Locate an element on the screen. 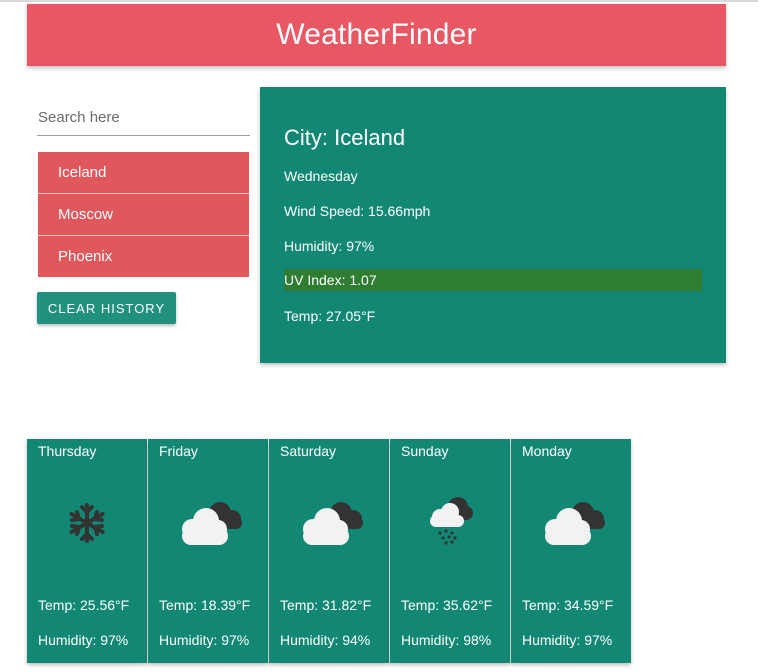 This screenshot has height=672, width=758. search-history-list: Iceland Moscow Phoenix is located at coordinates (143, 214).